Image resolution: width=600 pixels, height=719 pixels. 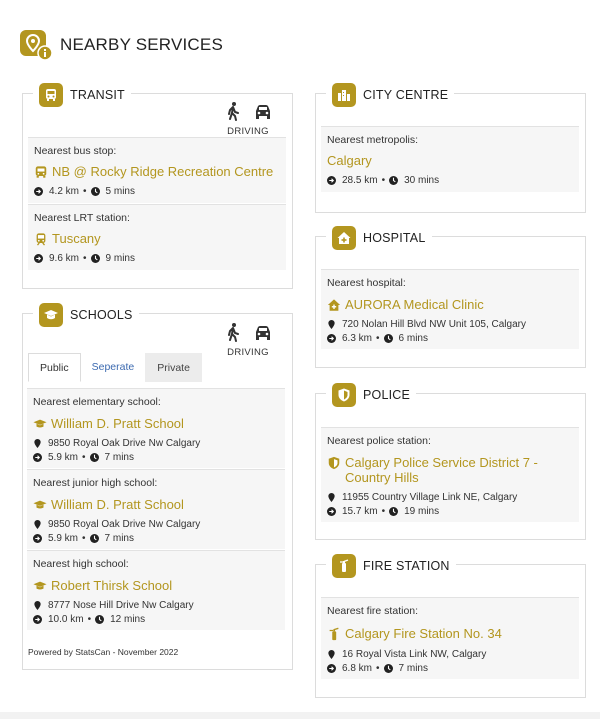 I want to click on police-title: POLICE, so click(x=387, y=395).